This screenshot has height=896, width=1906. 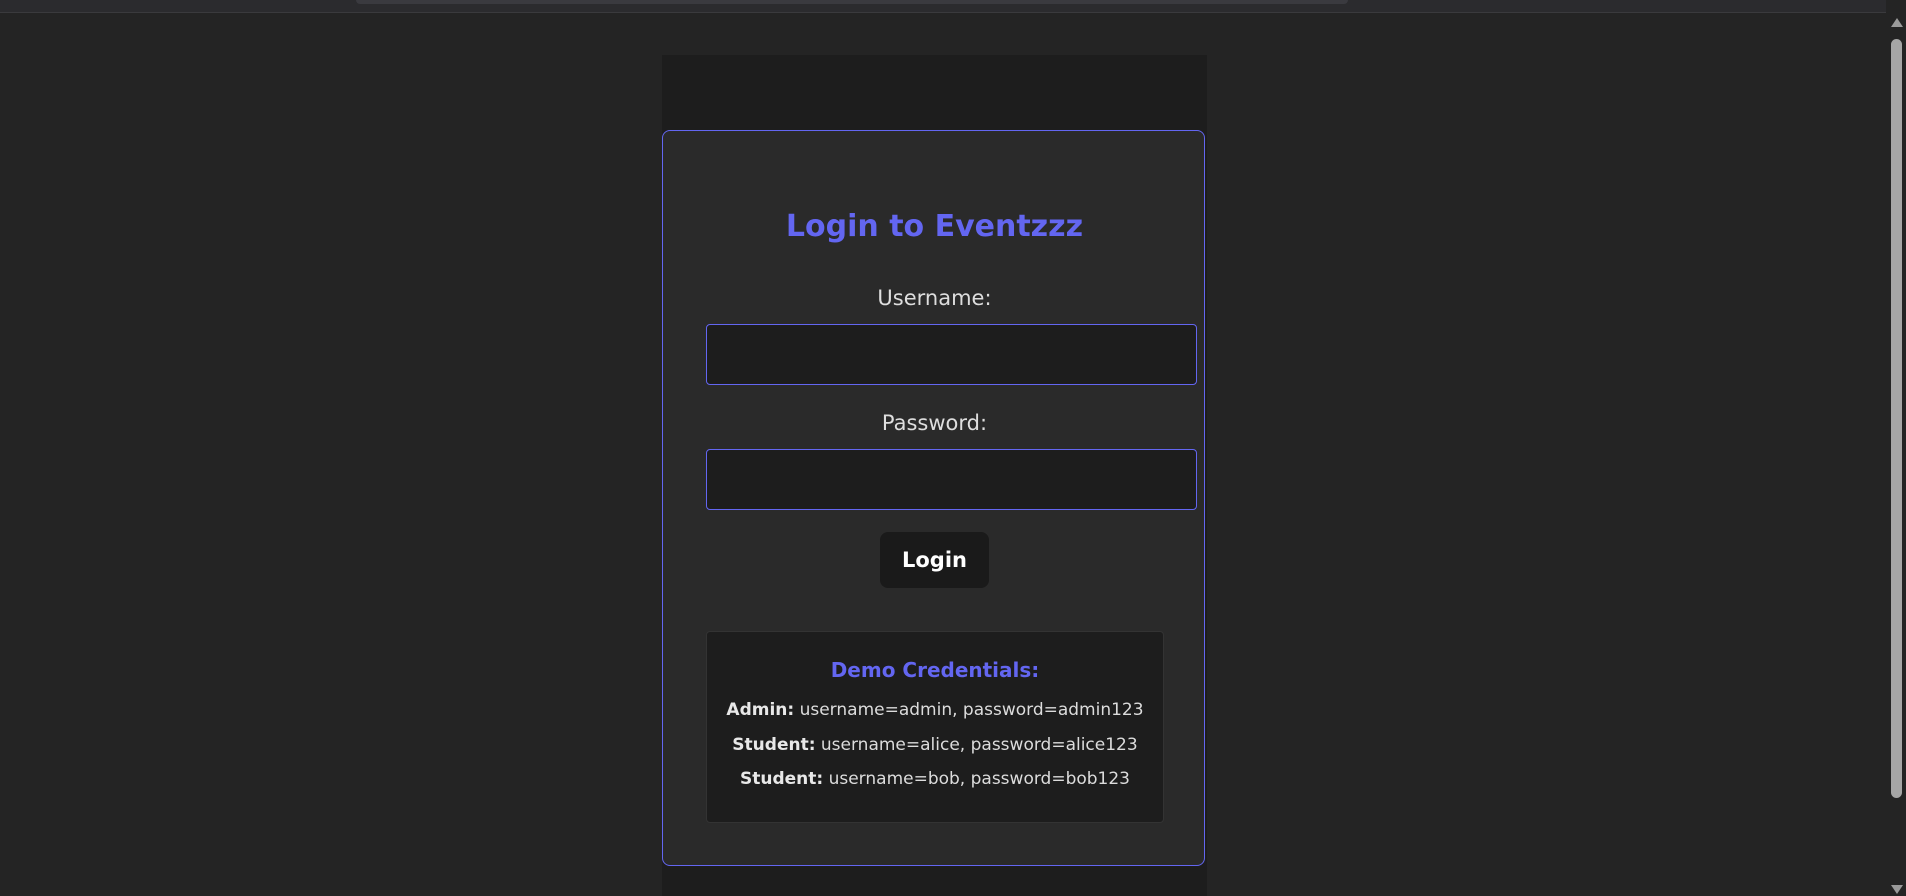 I want to click on demo-credentials-title: Demo Credentials:, so click(x=935, y=670).